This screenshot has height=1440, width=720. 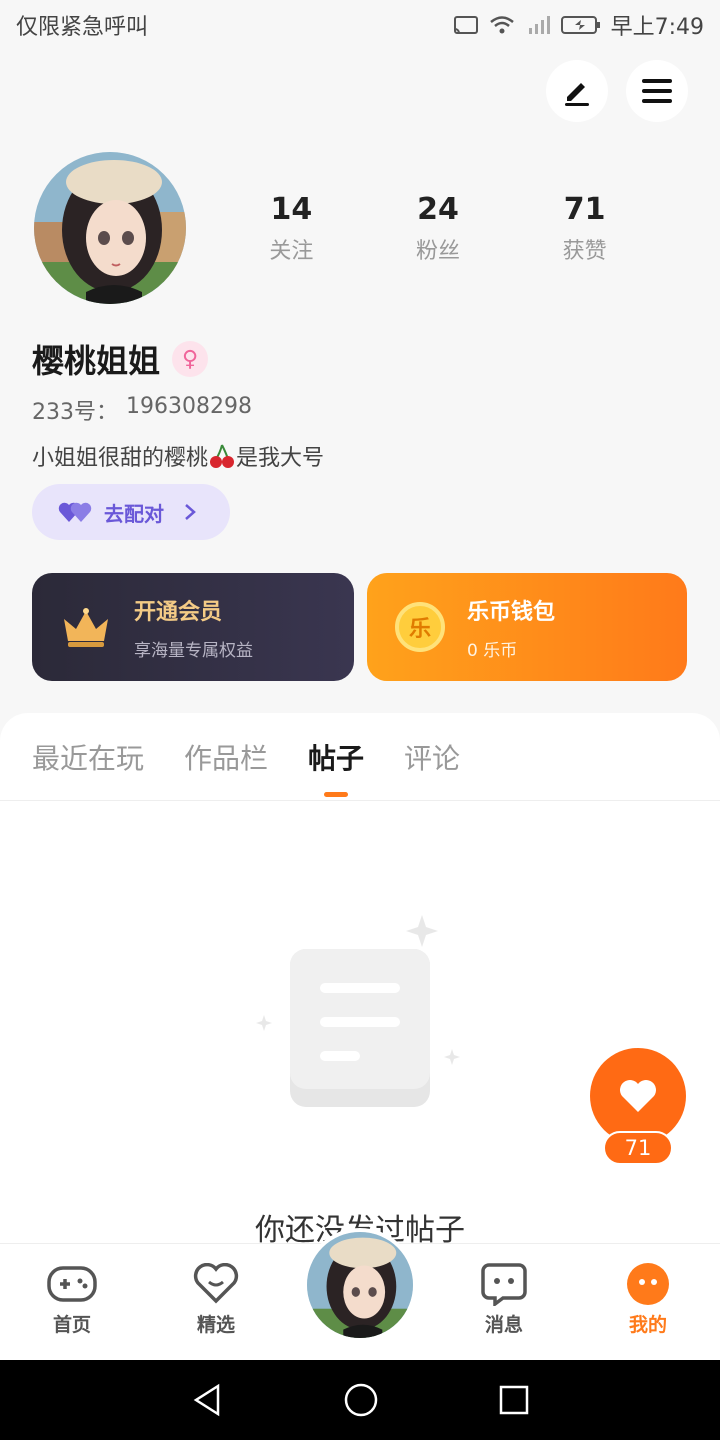 I want to click on wallet-title: 乐币钱包, so click(x=511, y=612).